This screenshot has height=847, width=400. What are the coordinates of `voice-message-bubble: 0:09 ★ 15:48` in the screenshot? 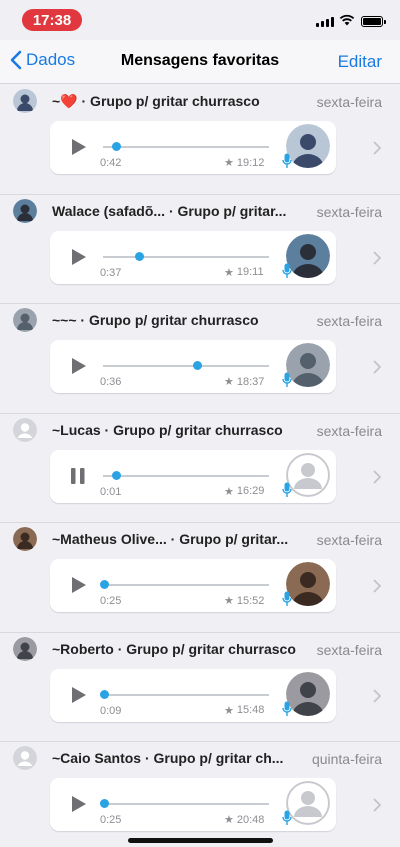 It's located at (193, 695).